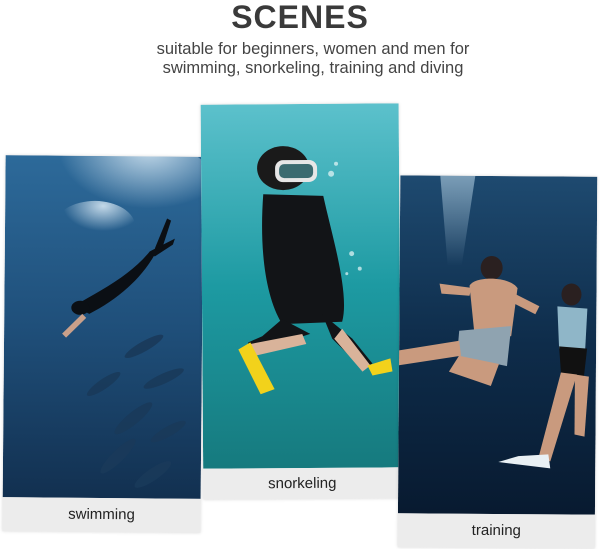 This screenshot has width=600, height=549. Describe the element at coordinates (496, 530) in the screenshot. I see `card-caption-training: training` at that location.